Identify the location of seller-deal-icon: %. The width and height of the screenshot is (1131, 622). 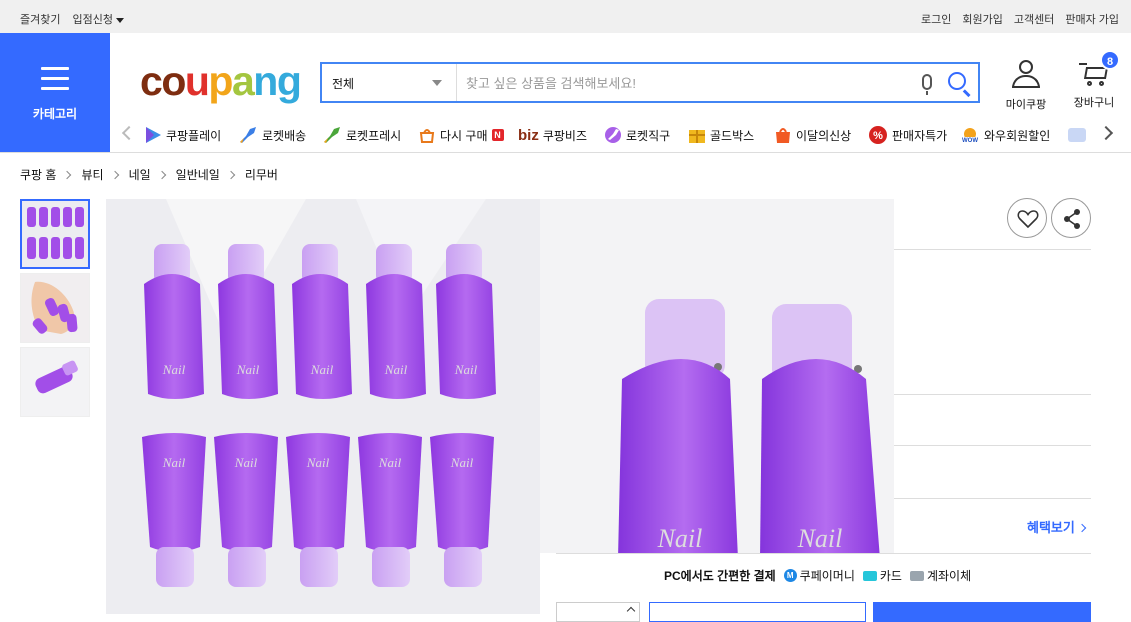
(878, 135).